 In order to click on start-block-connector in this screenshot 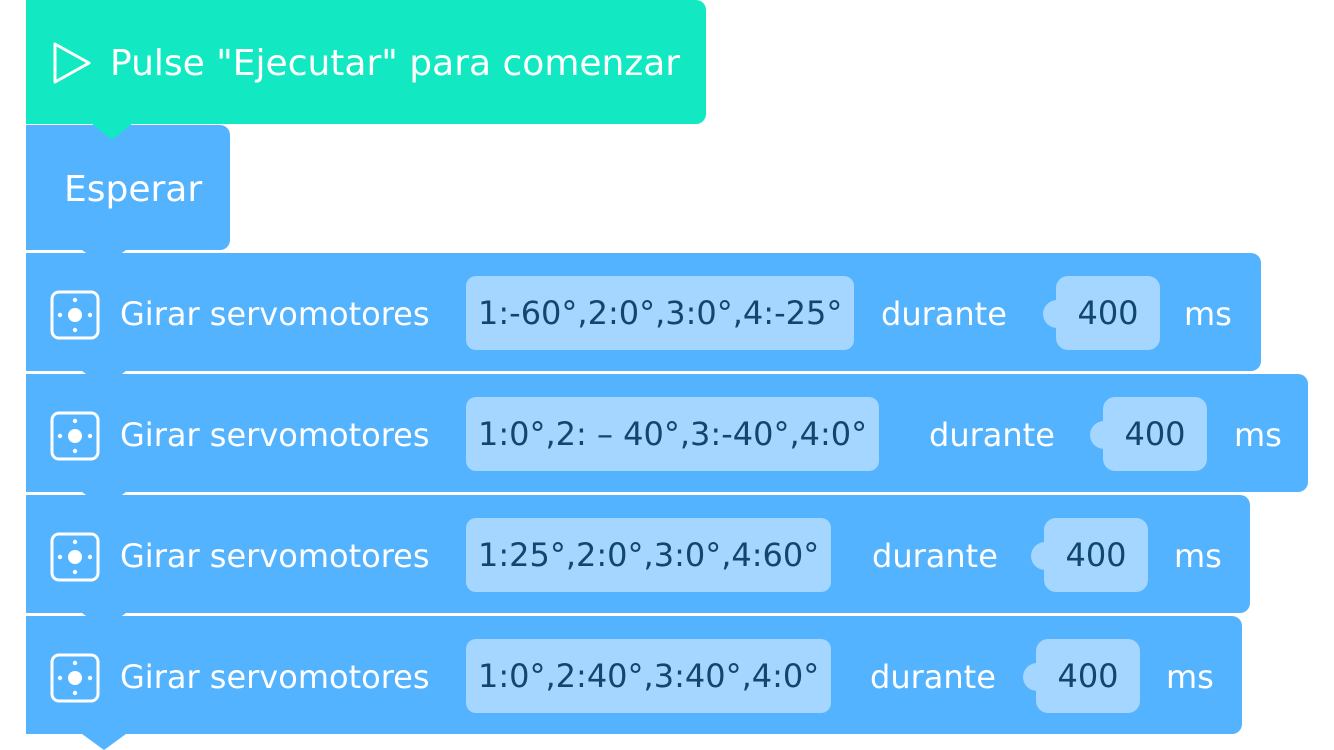, I will do `click(112, 132)`.